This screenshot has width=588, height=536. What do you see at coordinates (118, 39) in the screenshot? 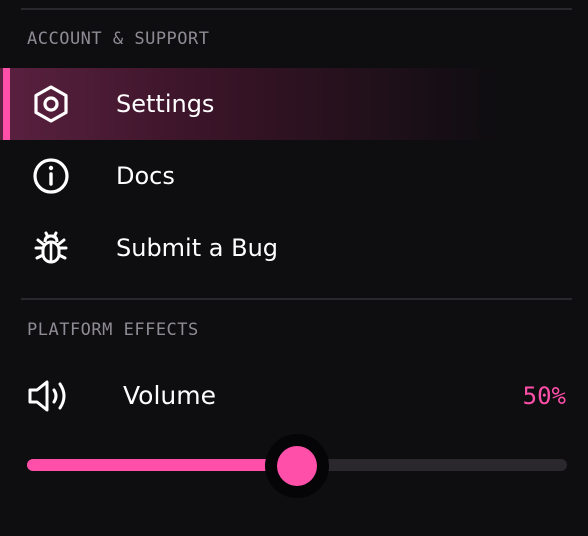
I see `section-title-account-support: ACCOUNT & SUPPORT` at bounding box center [118, 39].